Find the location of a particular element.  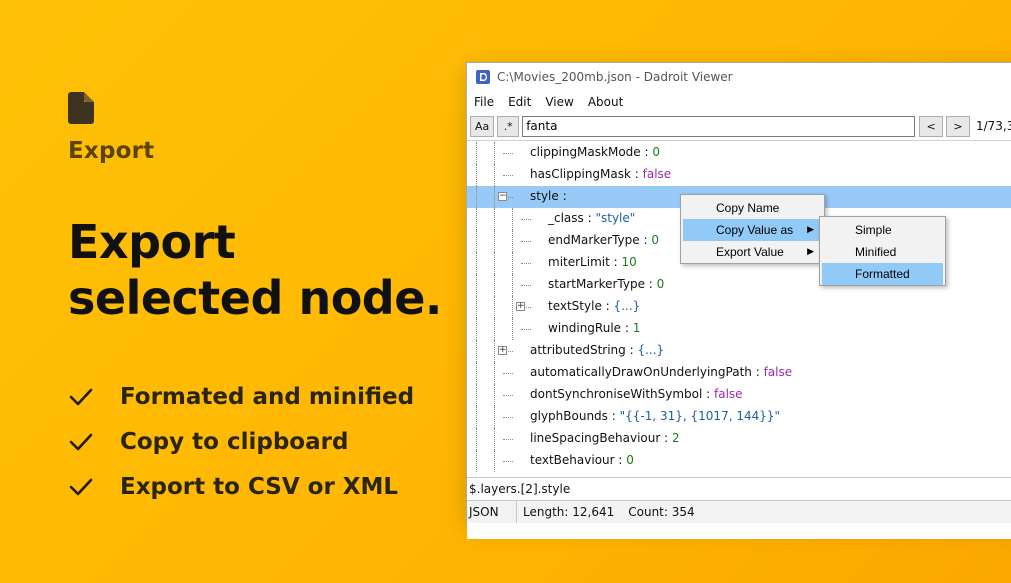

feature-text: Formated and minified is located at coordinates (267, 396).